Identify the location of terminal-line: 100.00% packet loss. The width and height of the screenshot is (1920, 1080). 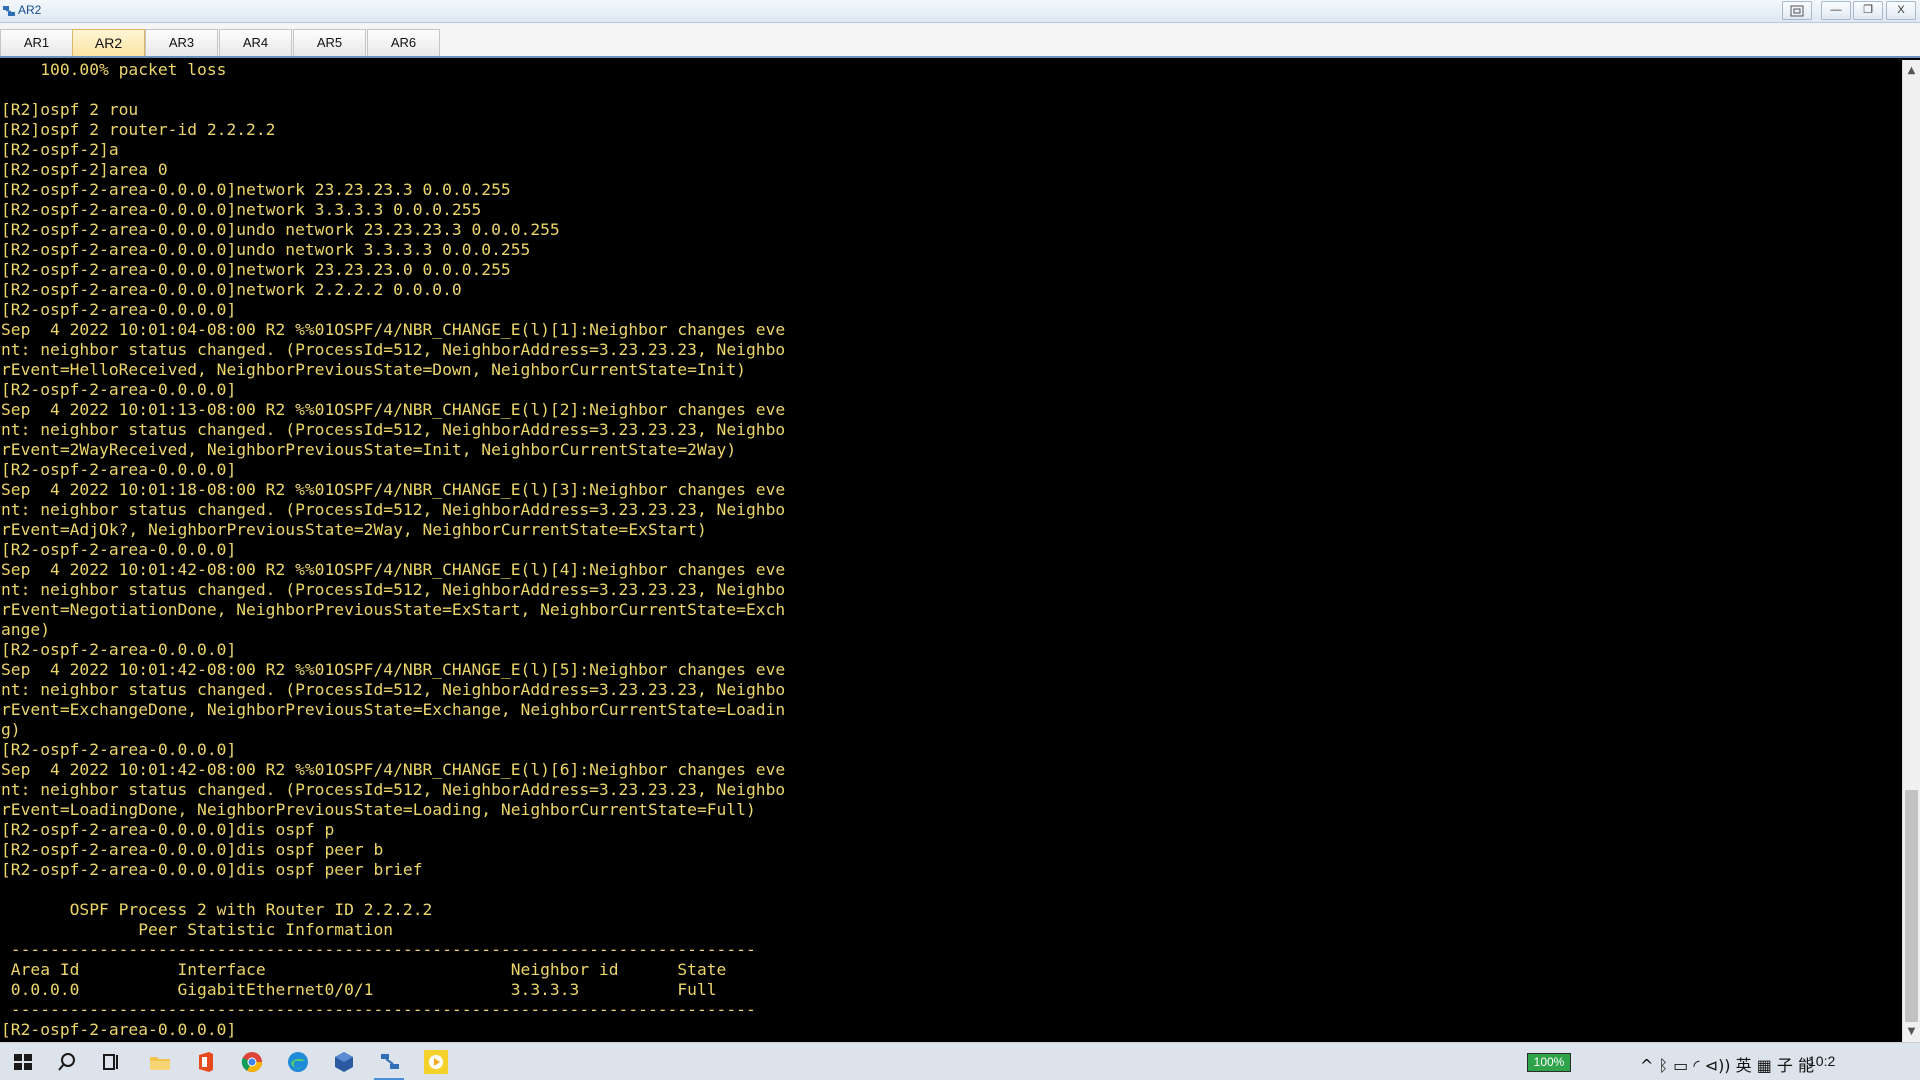
(114, 69).